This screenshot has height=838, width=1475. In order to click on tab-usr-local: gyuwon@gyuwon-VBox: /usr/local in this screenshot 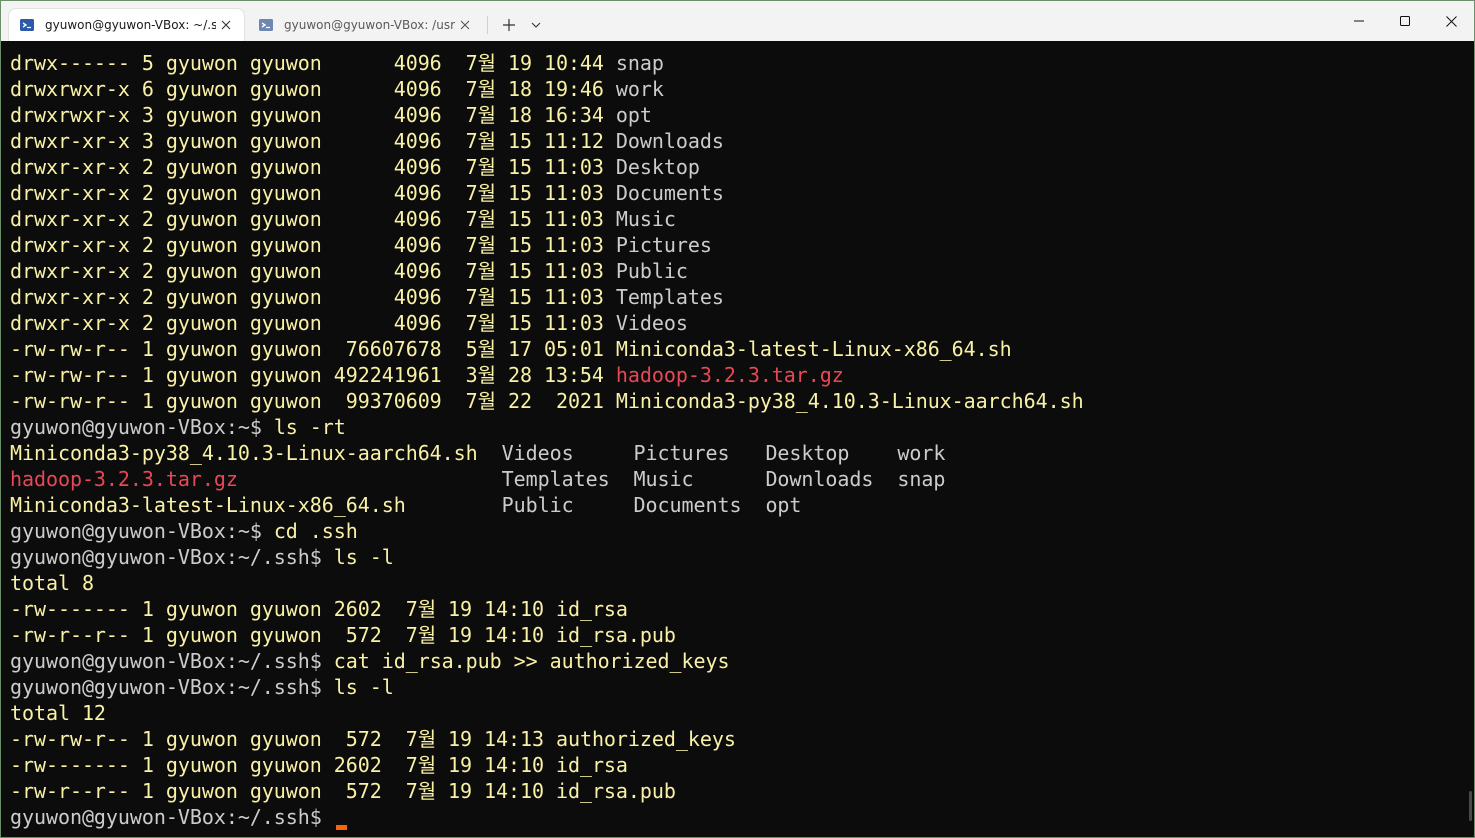, I will do `click(365, 25)`.